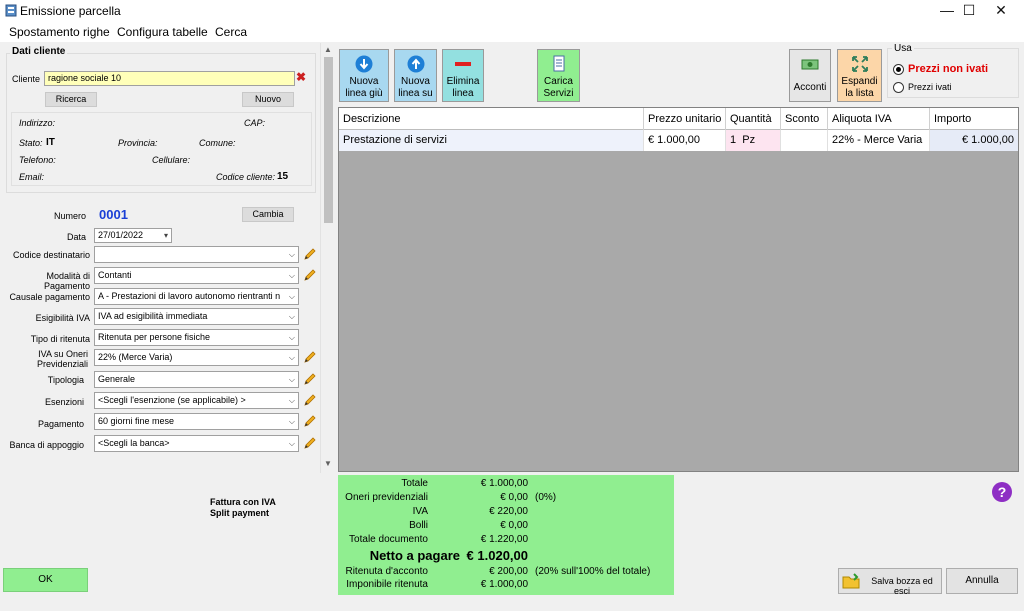 The image size is (1024, 611). Describe the element at coordinates (974, 140) in the screenshot. I see `cell-importo: € 1.000,00` at that location.